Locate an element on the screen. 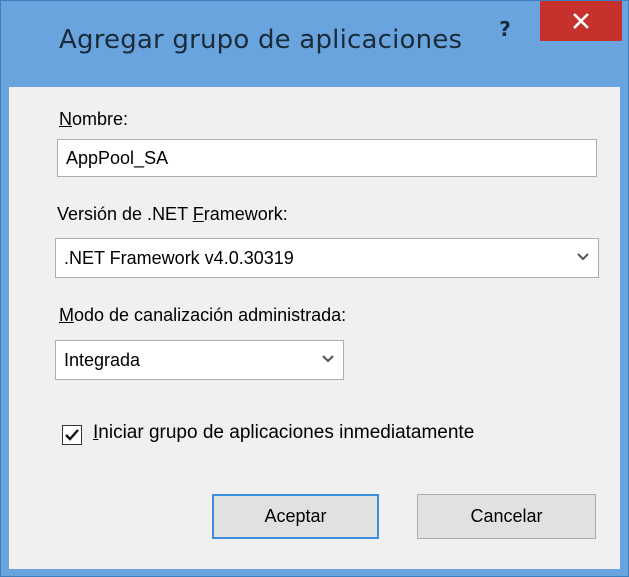 The width and height of the screenshot is (629, 577). cancel-button: Cancelar is located at coordinates (506, 516).